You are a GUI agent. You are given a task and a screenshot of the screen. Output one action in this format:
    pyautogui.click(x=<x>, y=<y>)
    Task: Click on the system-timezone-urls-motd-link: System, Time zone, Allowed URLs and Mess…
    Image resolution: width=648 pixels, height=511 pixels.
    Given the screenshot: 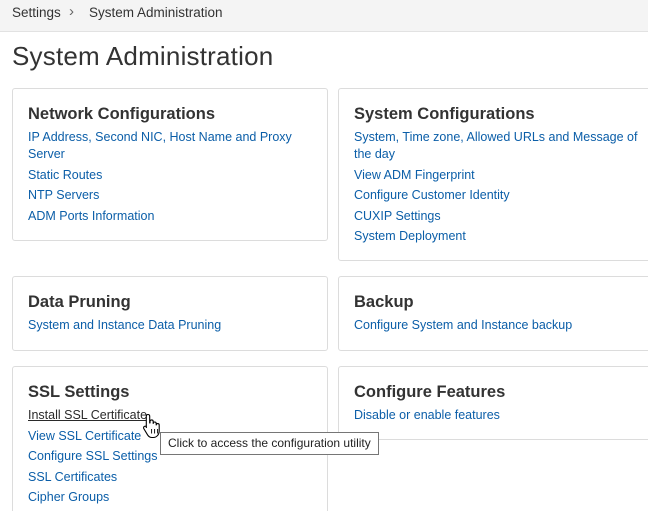 What is the action you would take?
    pyautogui.click(x=499, y=146)
    